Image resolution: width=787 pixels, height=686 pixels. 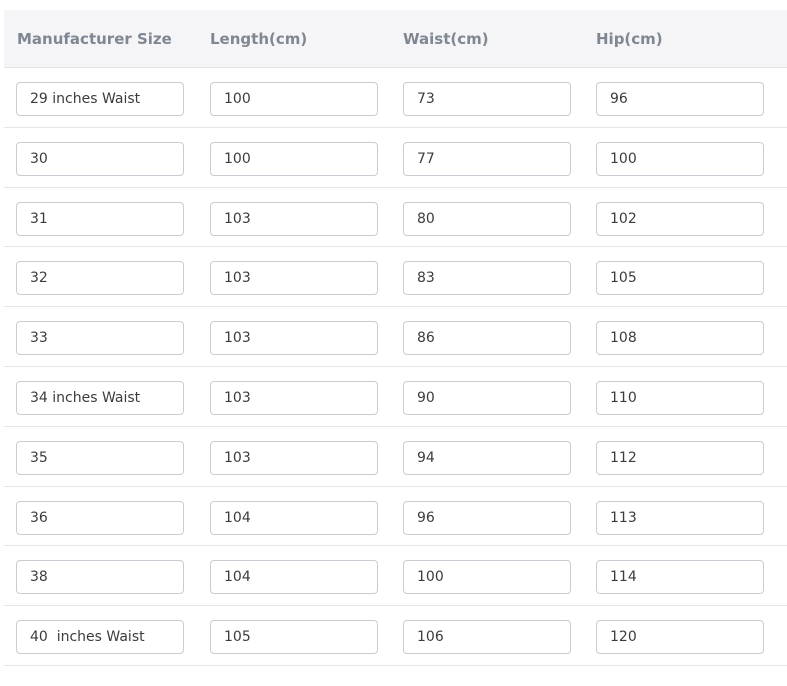 What do you see at coordinates (395, 158) in the screenshot?
I see `table-row: 30 100 77 100` at bounding box center [395, 158].